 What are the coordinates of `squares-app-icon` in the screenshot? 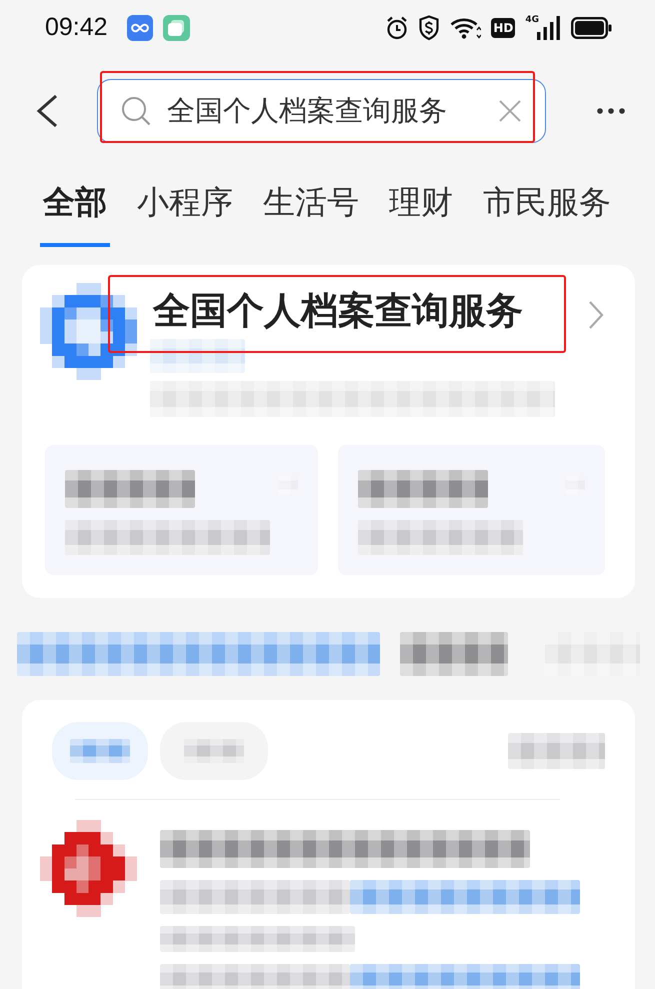 It's located at (176, 27).